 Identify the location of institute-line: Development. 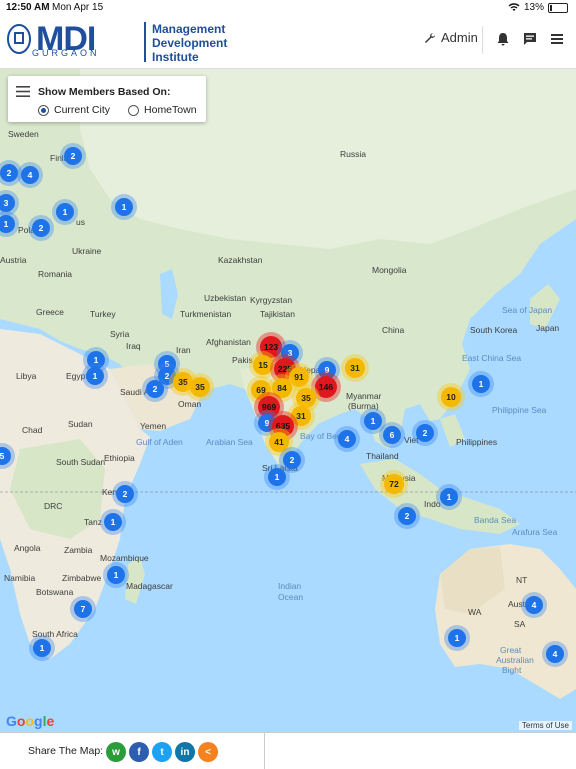
(190, 43).